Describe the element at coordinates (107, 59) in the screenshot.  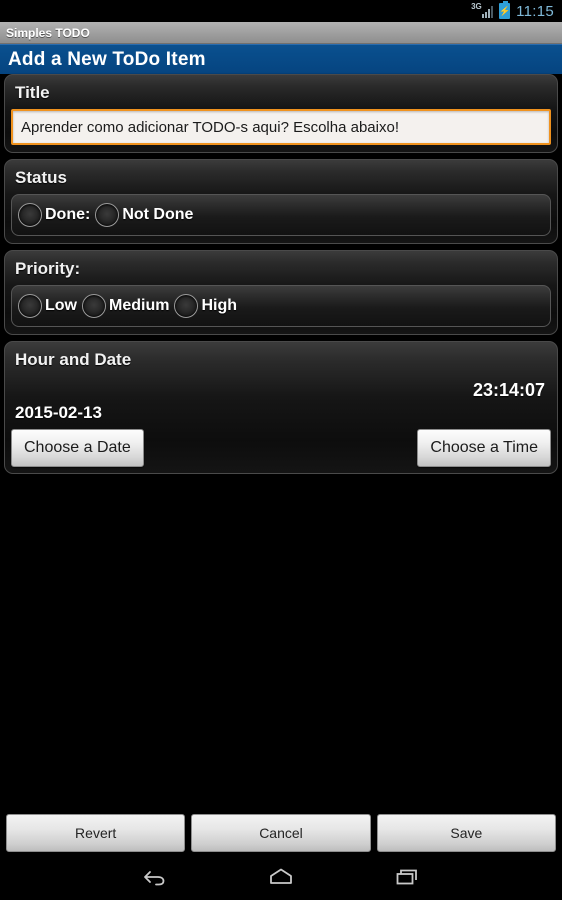
I see `page-title: Add a New ToDo Item` at that location.